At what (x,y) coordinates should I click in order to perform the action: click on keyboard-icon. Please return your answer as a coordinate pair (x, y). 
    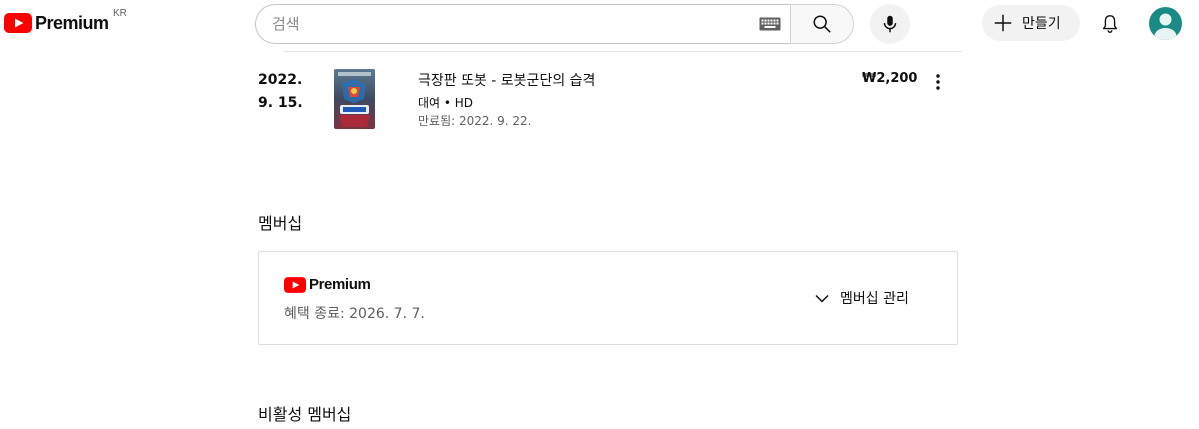
    Looking at the image, I should click on (770, 24).